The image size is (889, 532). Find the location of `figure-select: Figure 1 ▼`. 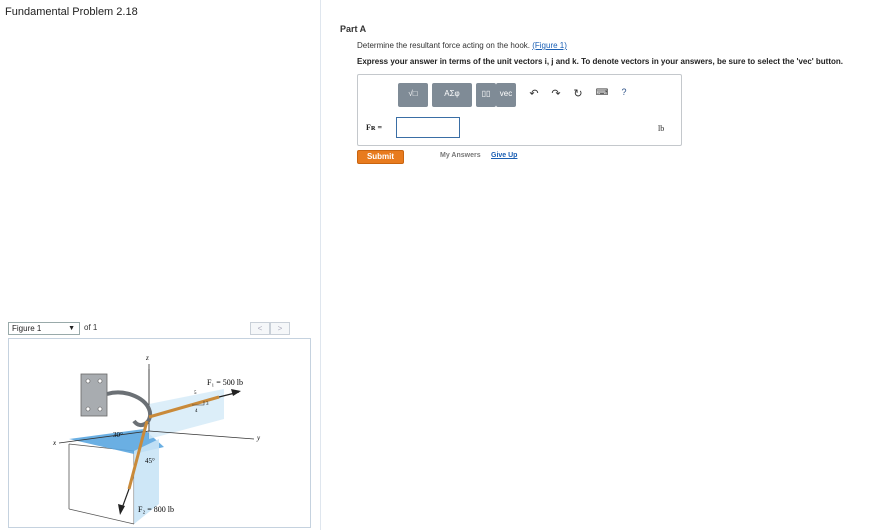

figure-select: Figure 1 ▼ is located at coordinates (44, 328).